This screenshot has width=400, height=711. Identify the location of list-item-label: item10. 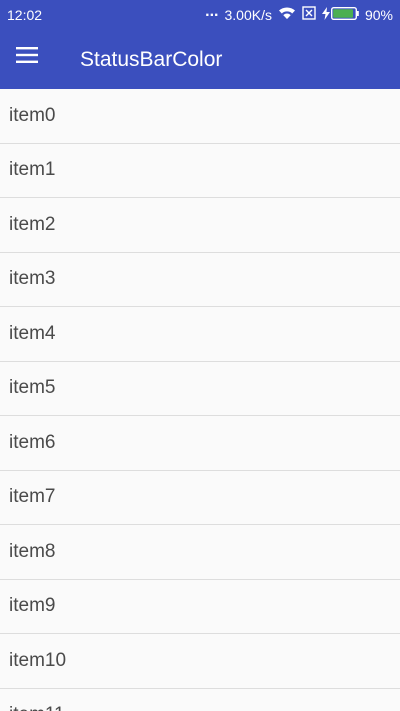
(38, 660).